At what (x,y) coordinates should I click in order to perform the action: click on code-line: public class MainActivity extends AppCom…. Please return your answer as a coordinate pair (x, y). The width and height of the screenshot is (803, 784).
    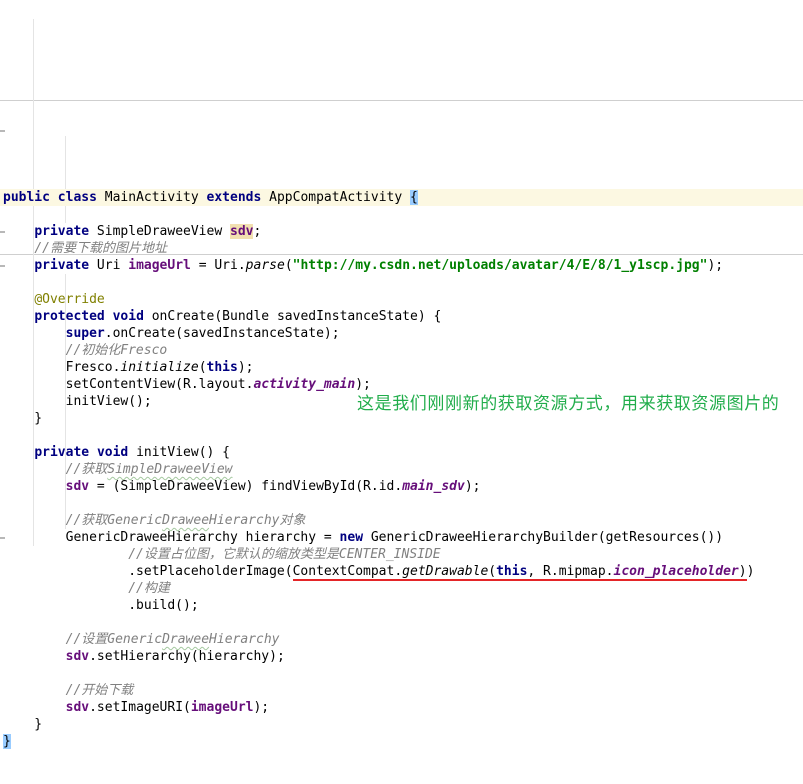
    Looking at the image, I should click on (401, 197).